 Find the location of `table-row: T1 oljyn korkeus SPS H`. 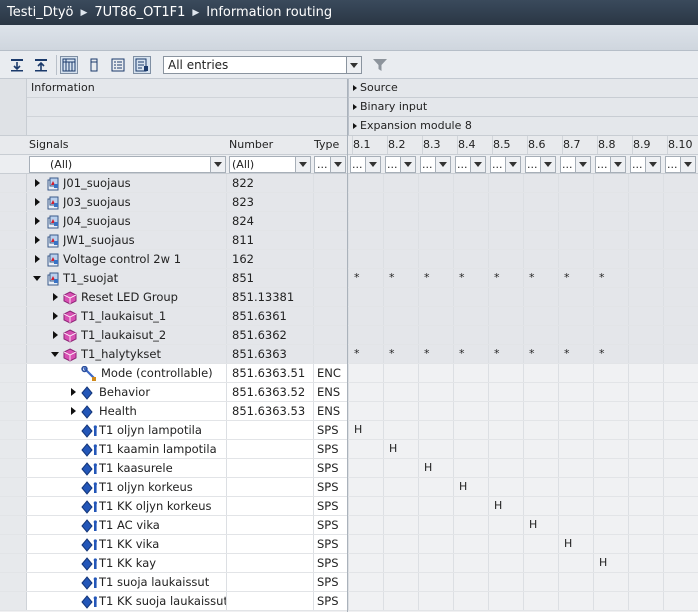

table-row: T1 oljyn korkeus SPS H is located at coordinates (349, 487).